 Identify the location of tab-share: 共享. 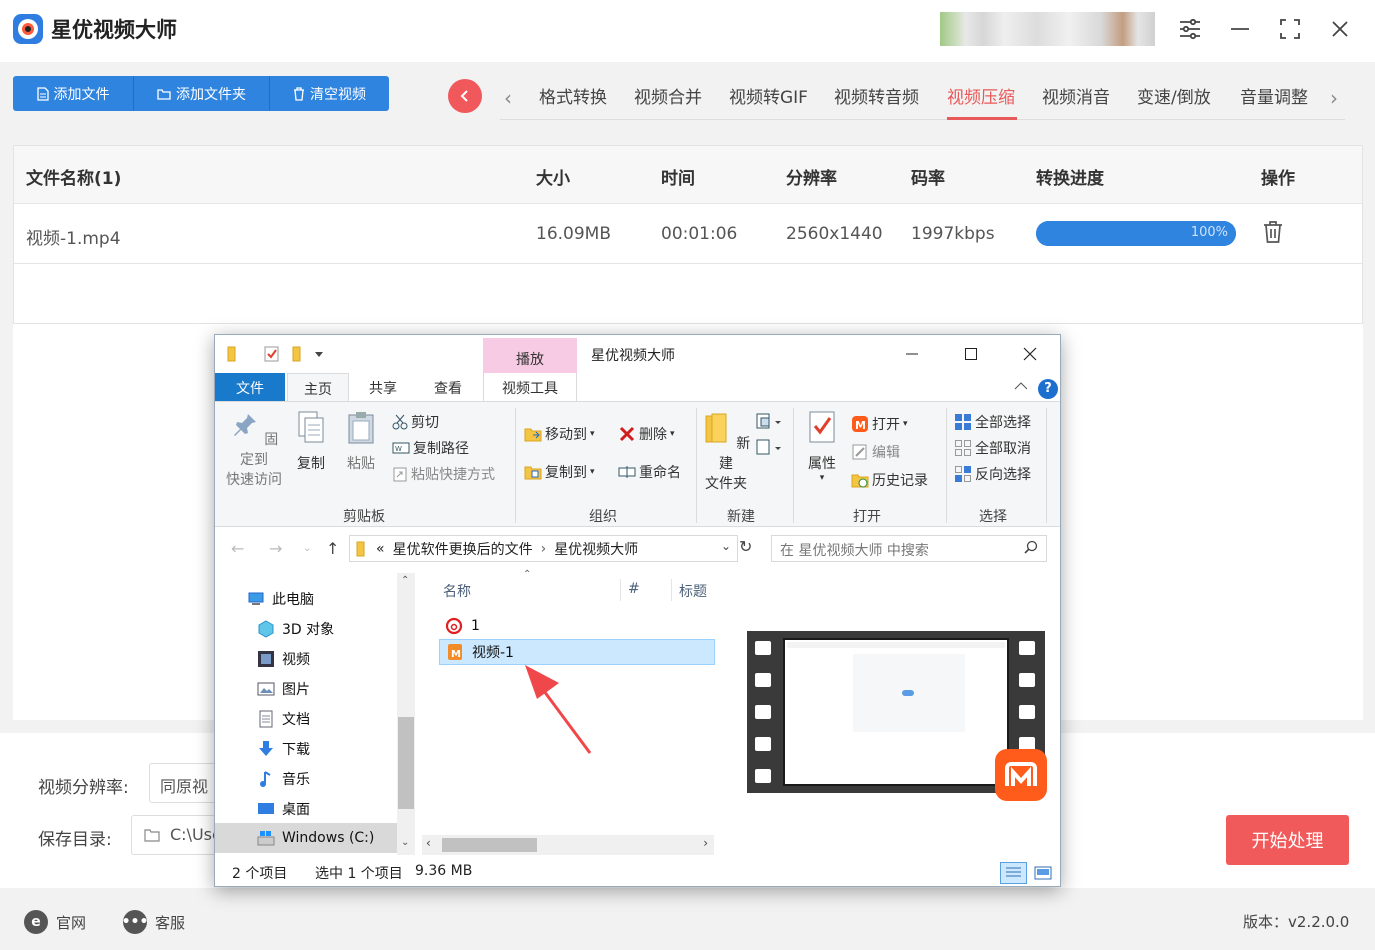
(383, 387).